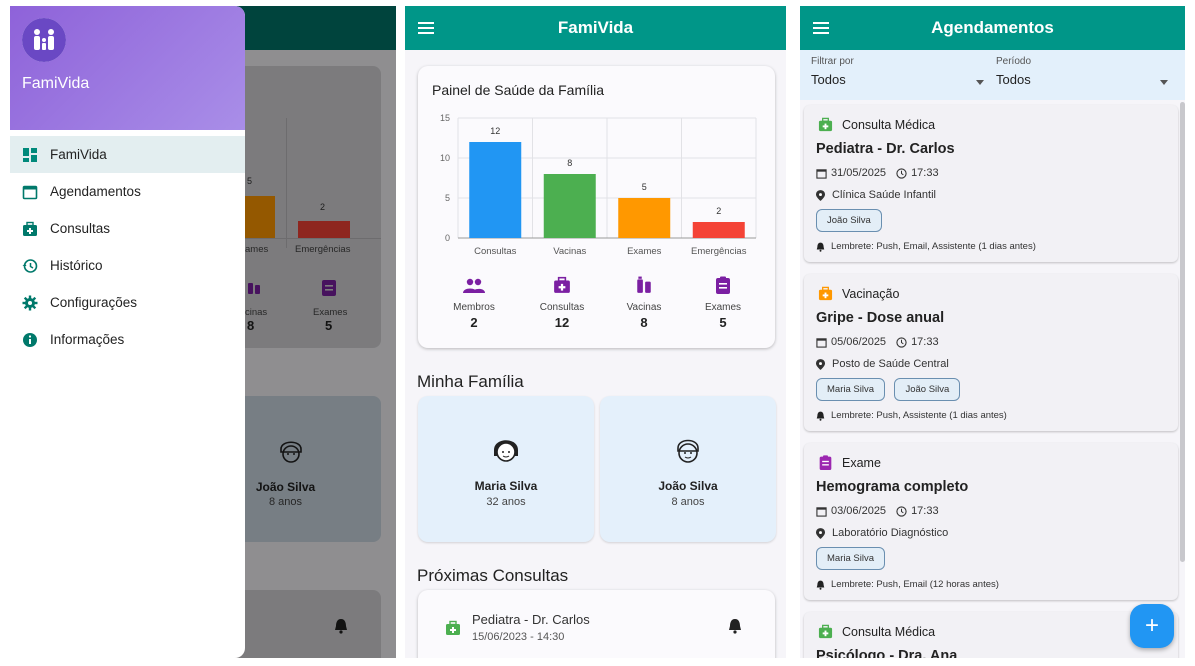 The image size is (1195, 666). I want to click on x-tick-label: Emergências, so click(719, 251).